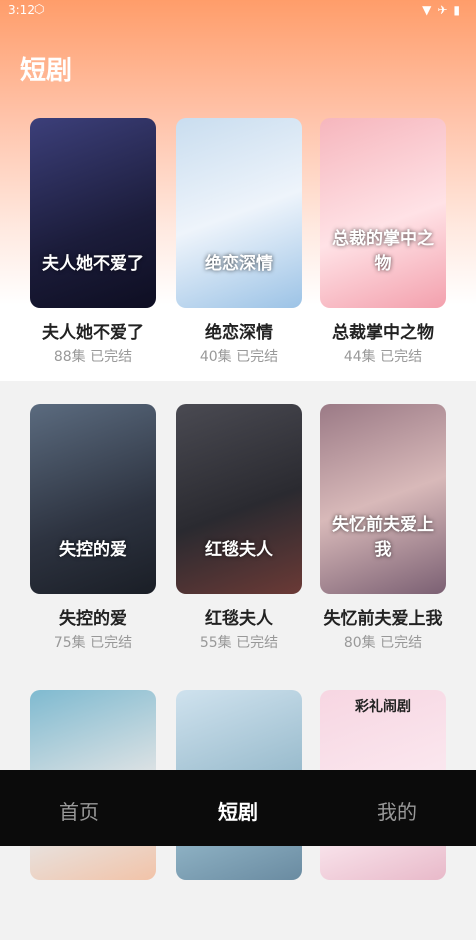 Image resolution: width=476 pixels, height=940 pixels. I want to click on drama-card: 失控的爱 失控的爱 75集 已完结, so click(93, 529).